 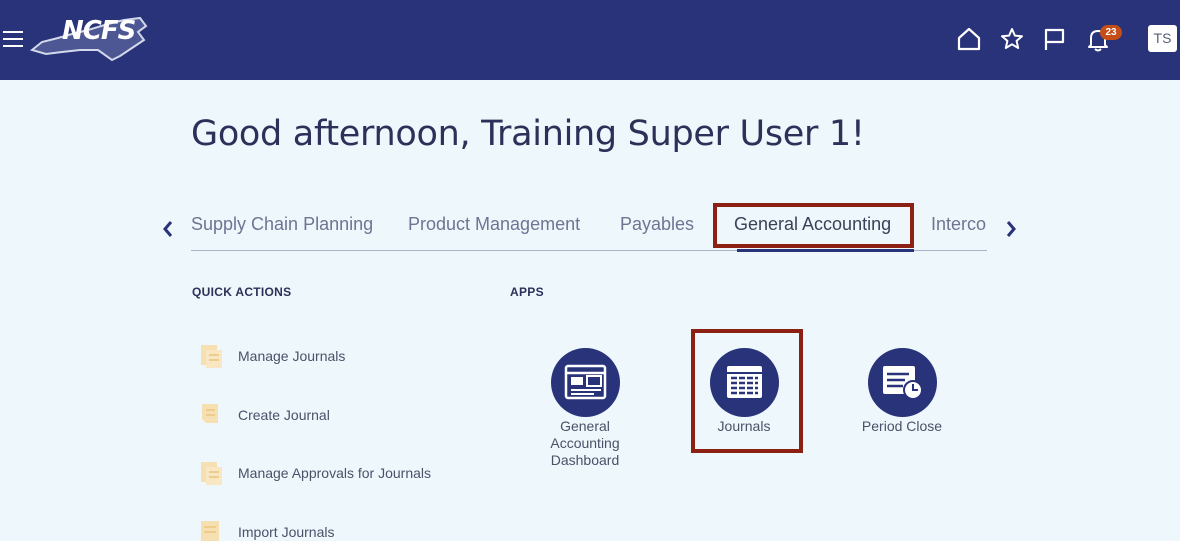 What do you see at coordinates (99, 31) in the screenshot?
I see `logo-text: NCFS` at bounding box center [99, 31].